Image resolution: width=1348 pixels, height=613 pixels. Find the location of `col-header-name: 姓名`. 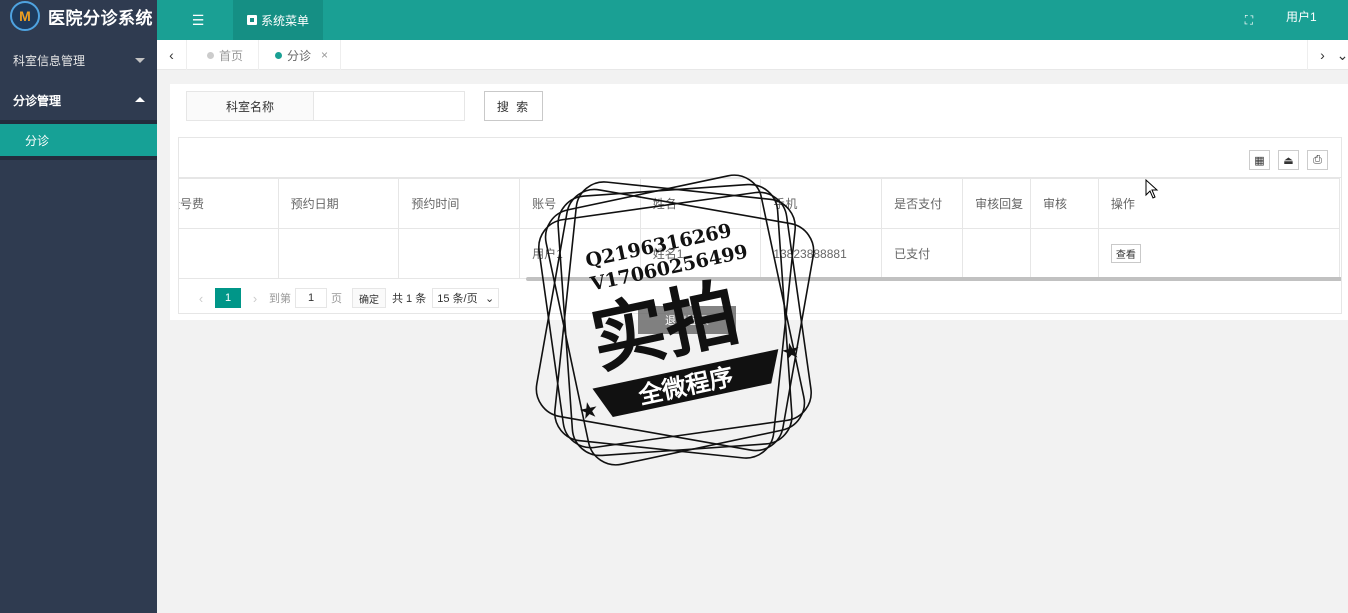

col-header-name: 姓名 is located at coordinates (700, 203).